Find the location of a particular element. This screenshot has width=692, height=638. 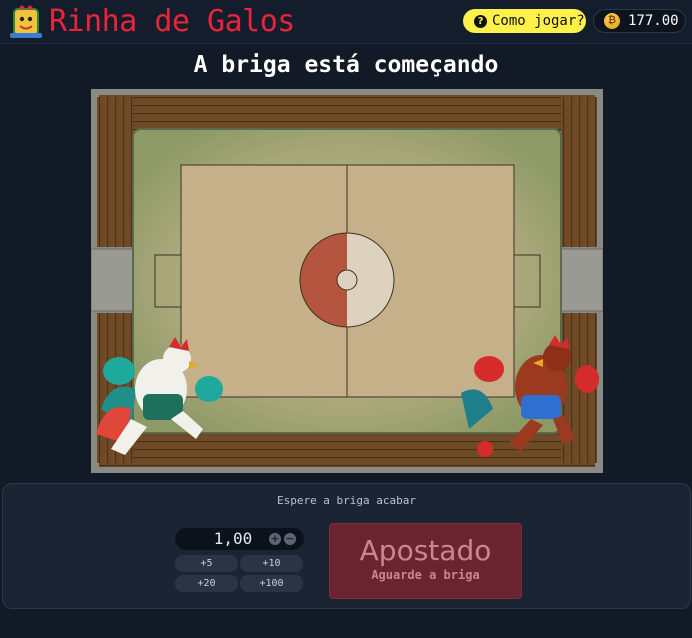

bet-amount-stepper: 1,00 + − is located at coordinates (239, 539).